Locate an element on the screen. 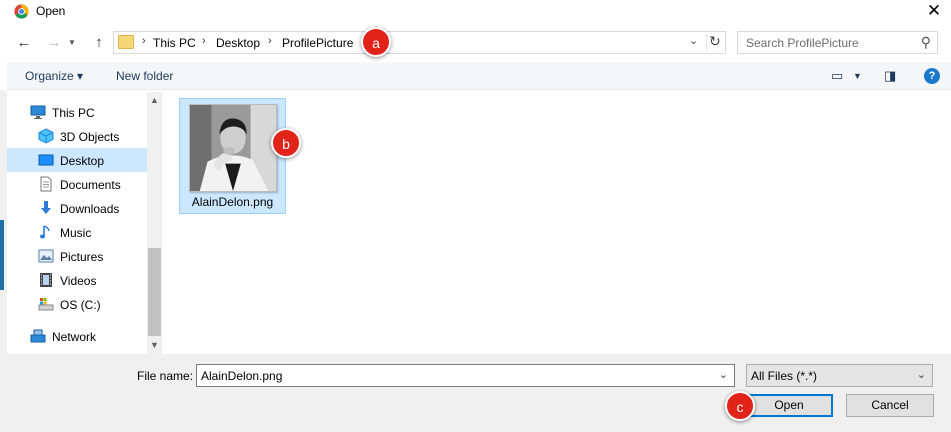 The height and width of the screenshot is (432, 951). search-placeholder: Search ProfilePicture is located at coordinates (802, 43).